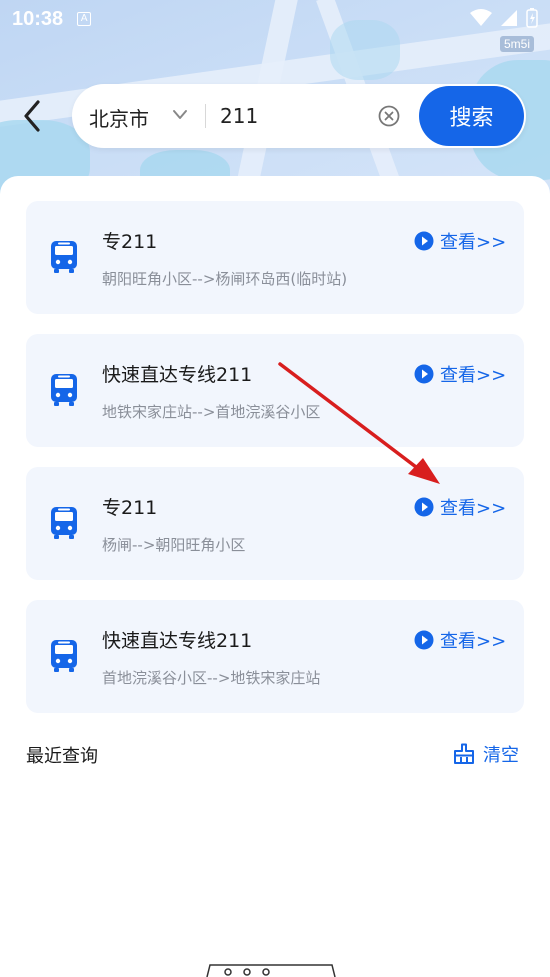 The height and width of the screenshot is (977, 550). What do you see at coordinates (211, 412) in the screenshot?
I see `route-stops: 地铁宋家庄站-->首地浣溪谷小区` at bounding box center [211, 412].